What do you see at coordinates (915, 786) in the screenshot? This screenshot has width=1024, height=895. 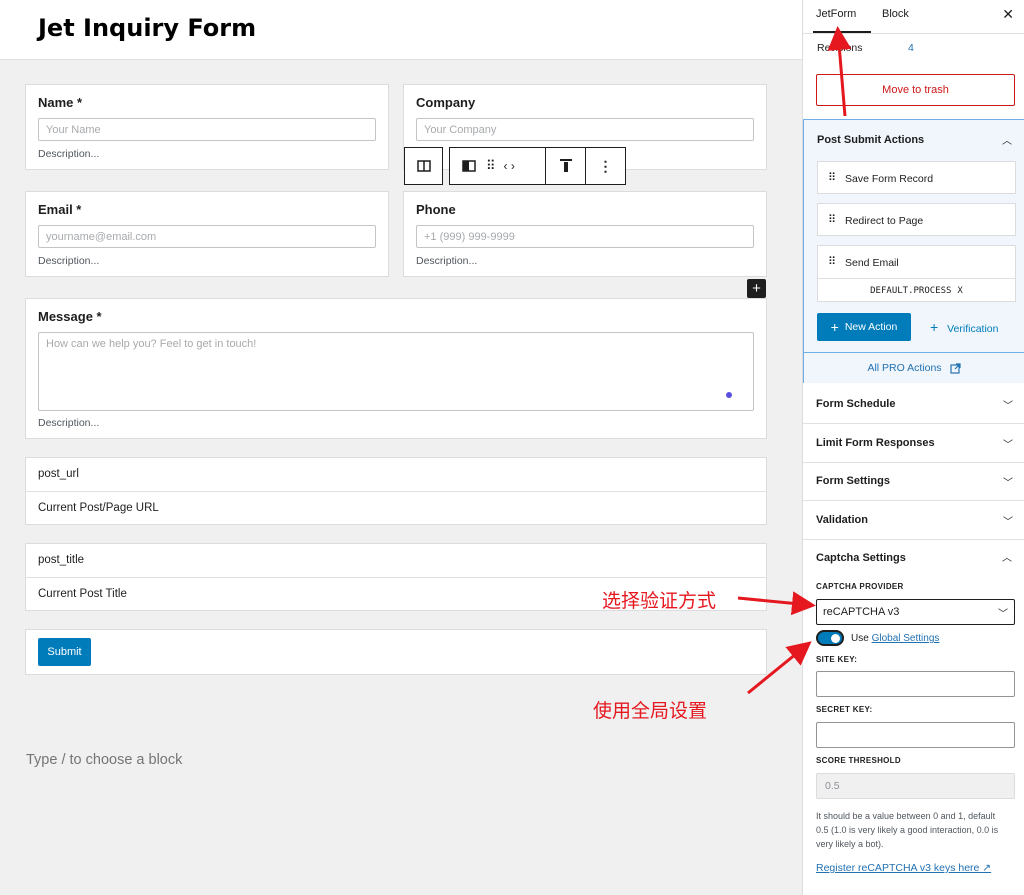 I see `score-threshold-input: 0.5` at bounding box center [915, 786].